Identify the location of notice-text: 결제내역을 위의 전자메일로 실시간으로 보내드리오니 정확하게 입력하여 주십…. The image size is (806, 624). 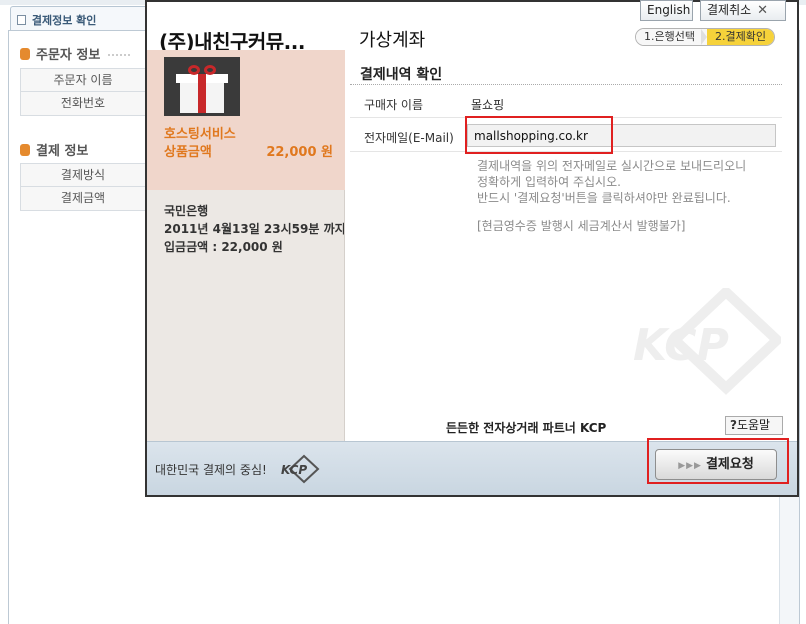
(611, 196).